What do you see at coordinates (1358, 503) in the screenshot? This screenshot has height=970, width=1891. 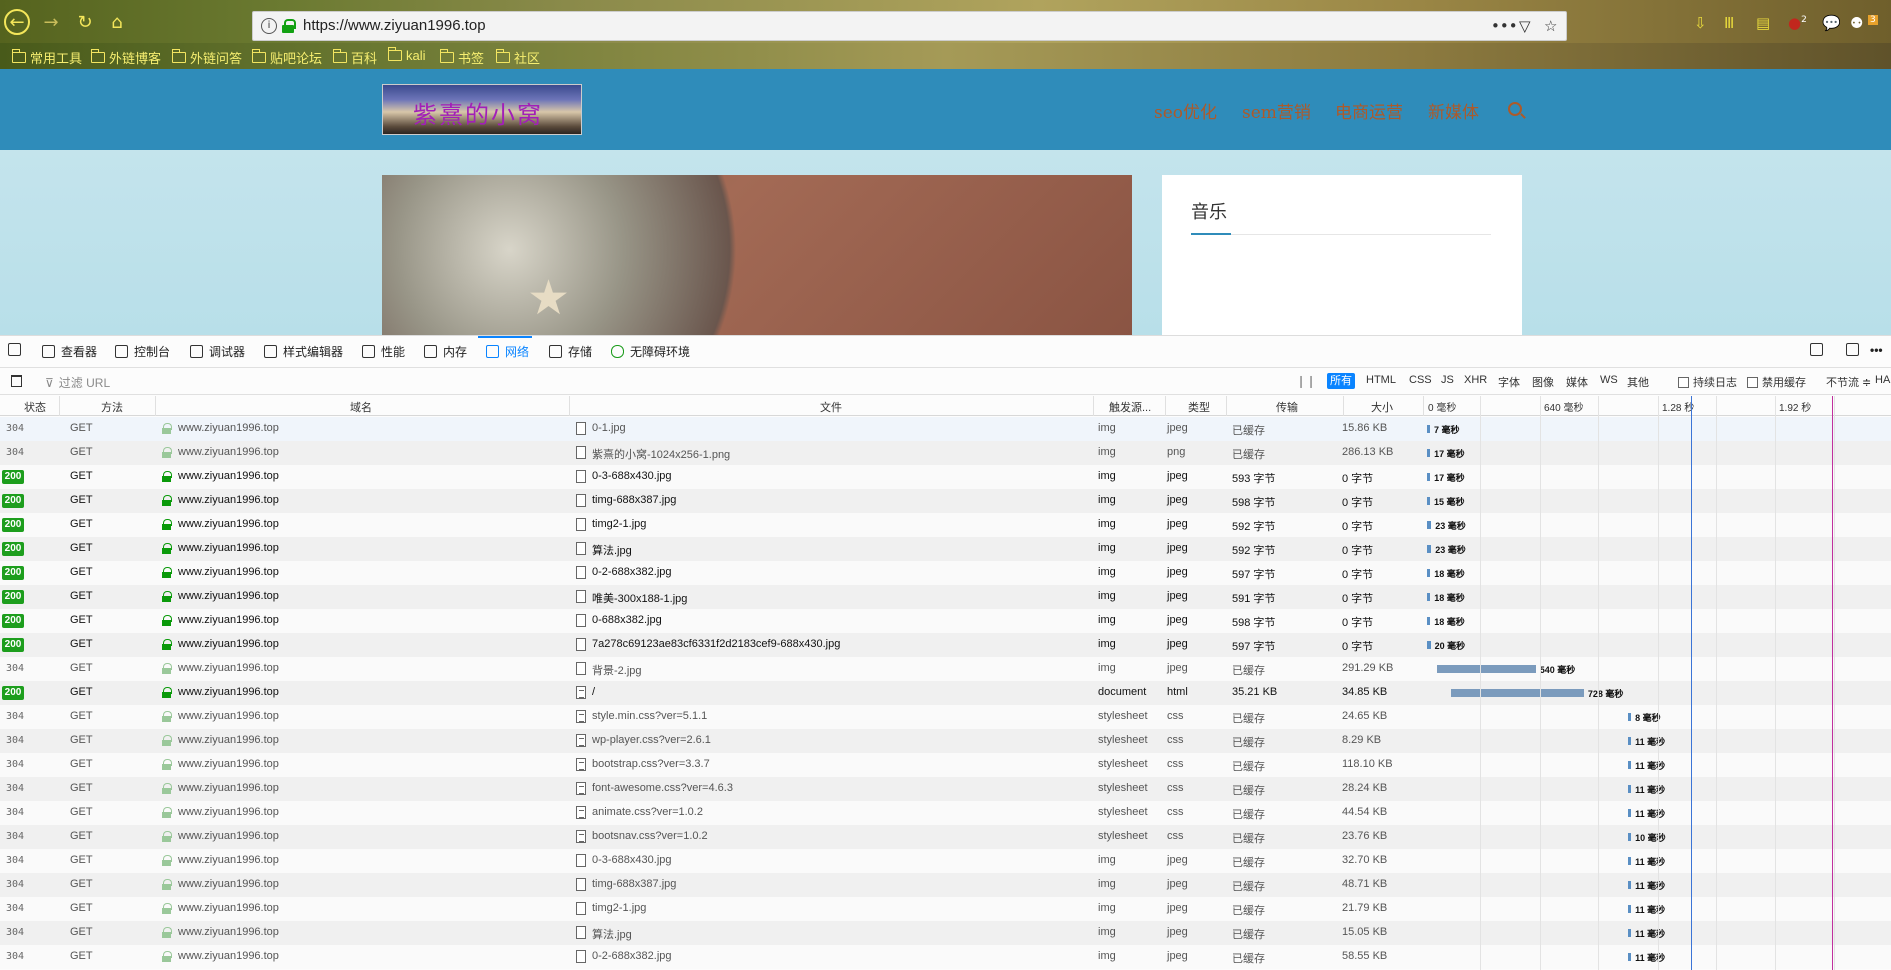 I see `size-cell: 0 字节` at bounding box center [1358, 503].